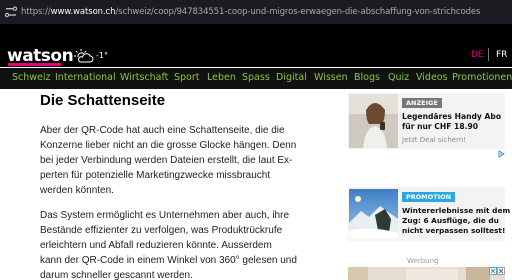 The height and width of the screenshot is (280, 512). I want to click on nav-item-blogs: Blogs, so click(367, 78).